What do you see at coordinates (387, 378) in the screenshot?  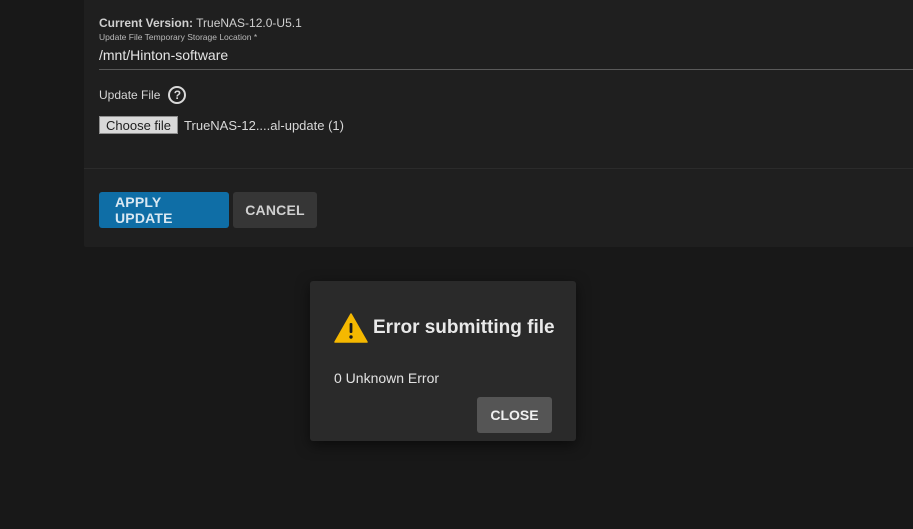 I see `dialog-message: 0 Unknown Error` at bounding box center [387, 378].